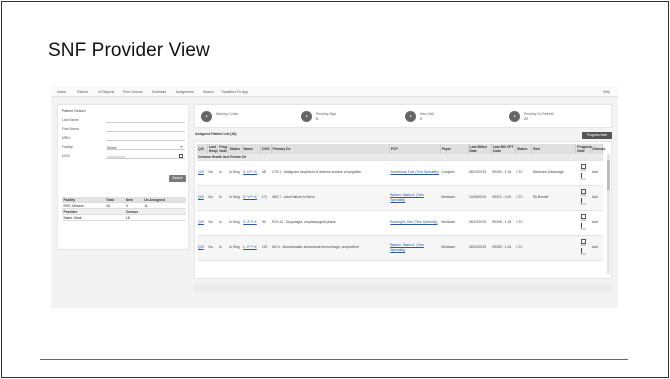 The image size is (670, 379). What do you see at coordinates (454, 149) in the screenshot?
I see `col-payer: Payer` at bounding box center [454, 149].